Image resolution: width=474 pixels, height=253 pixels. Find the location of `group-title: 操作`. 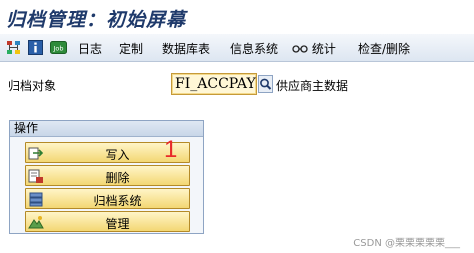

group-title: 操作 is located at coordinates (106, 129).